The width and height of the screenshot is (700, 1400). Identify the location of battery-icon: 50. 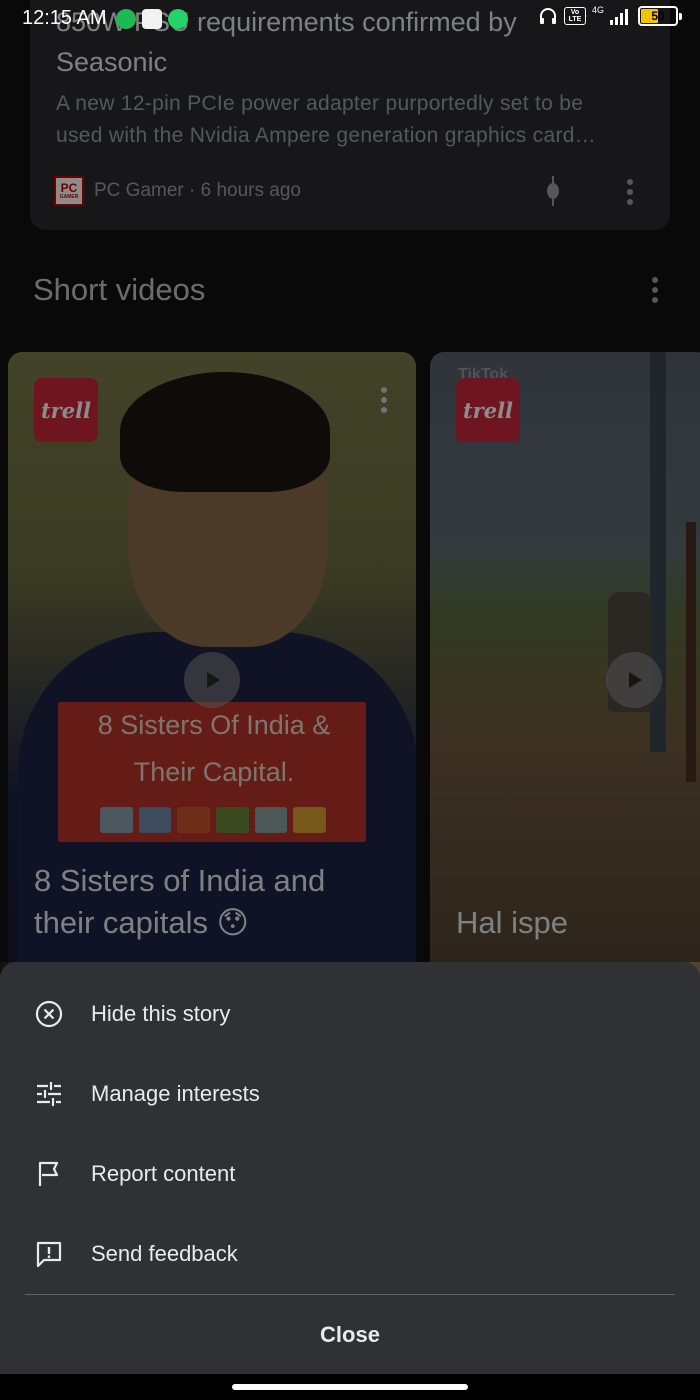
(660, 16).